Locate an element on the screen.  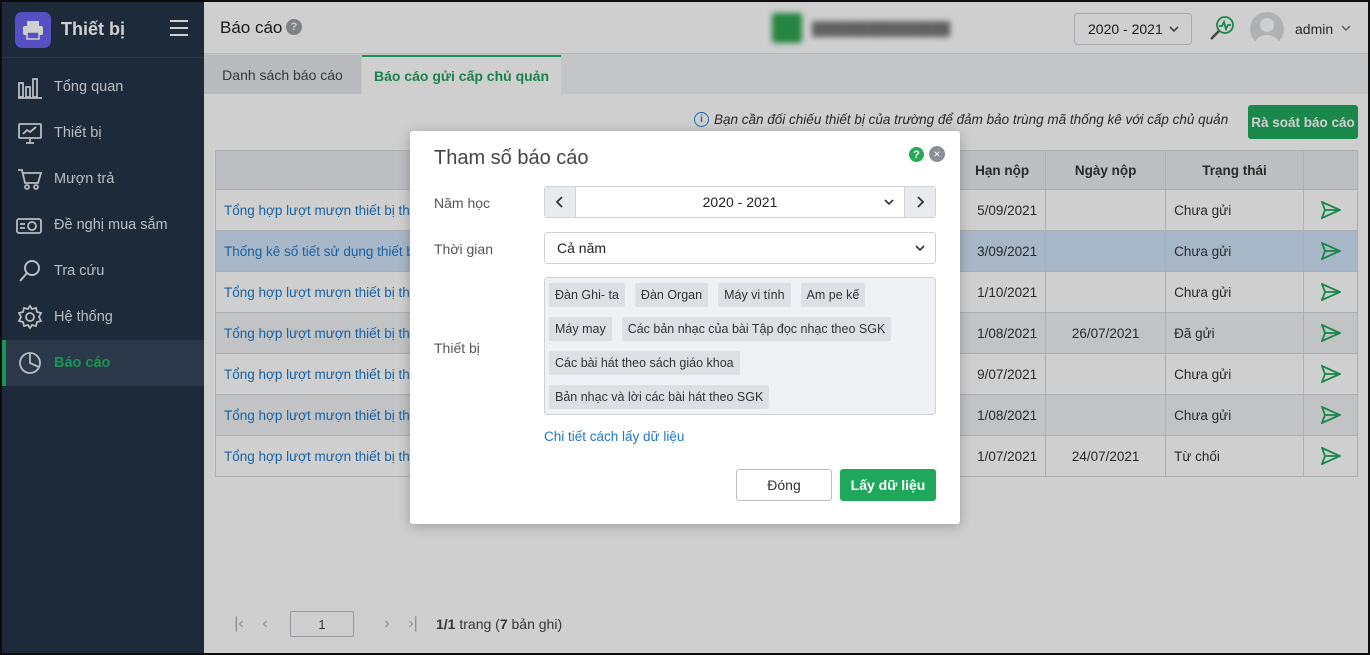
time-select: Cả năm is located at coordinates (740, 248).